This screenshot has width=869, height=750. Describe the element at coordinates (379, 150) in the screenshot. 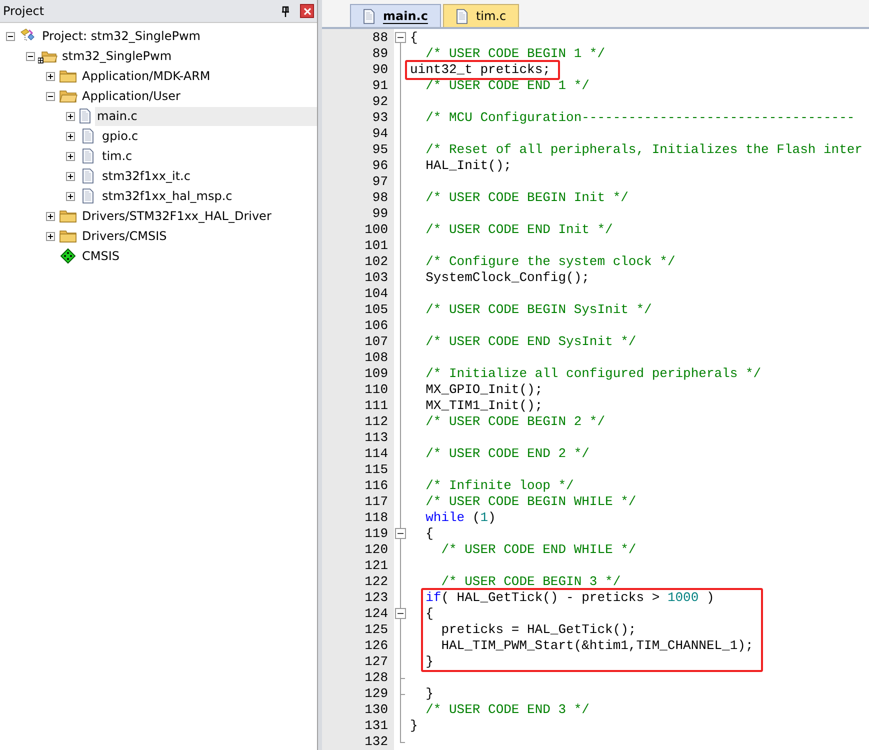

I see `line-number: 95` at that location.